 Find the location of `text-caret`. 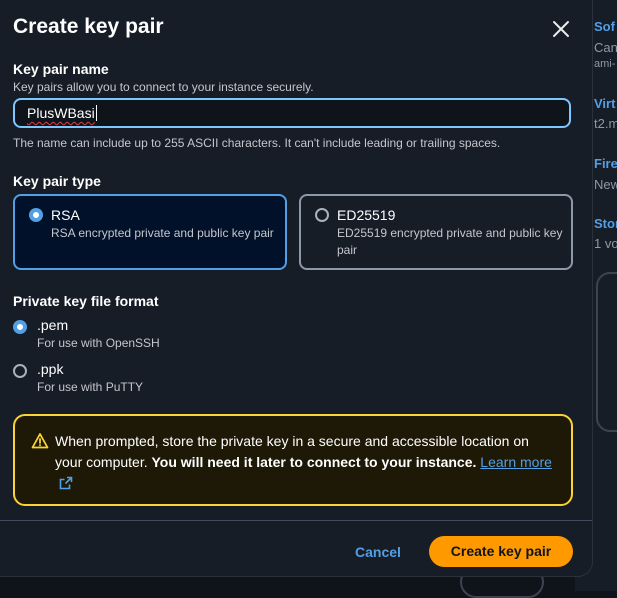

text-caret is located at coordinates (96, 113).